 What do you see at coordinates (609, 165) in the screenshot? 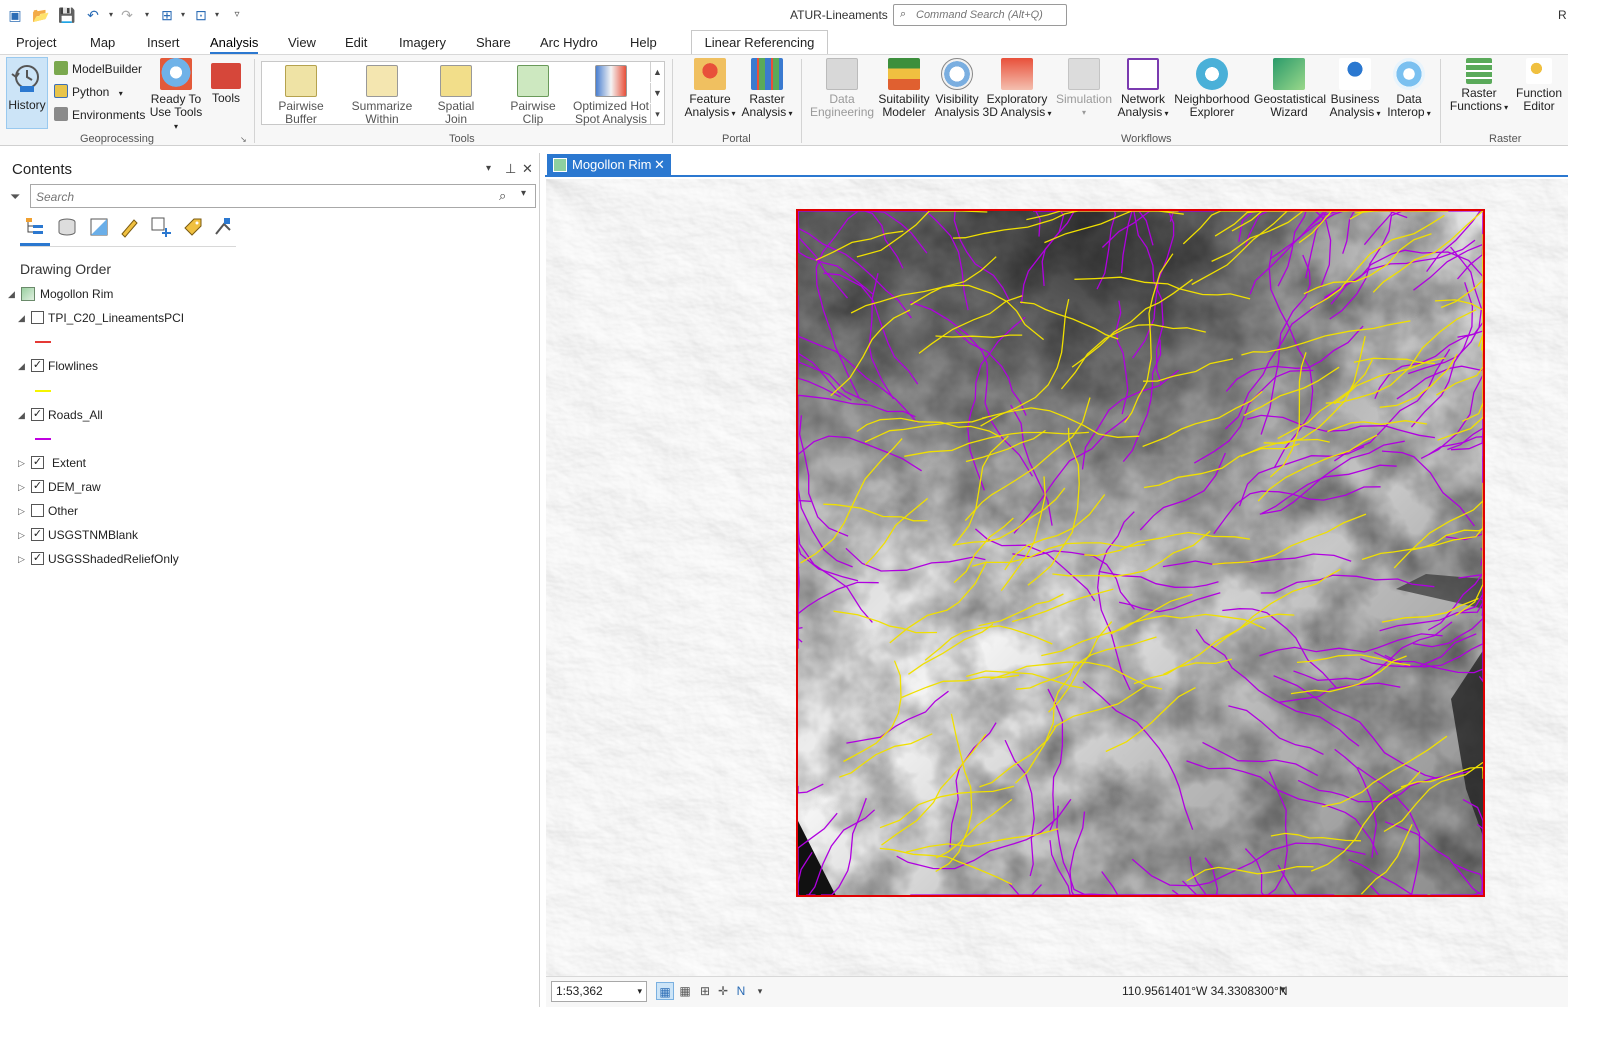
I see `map-tab-mogollon-rim: Mogollon Rim ✕` at bounding box center [609, 165].